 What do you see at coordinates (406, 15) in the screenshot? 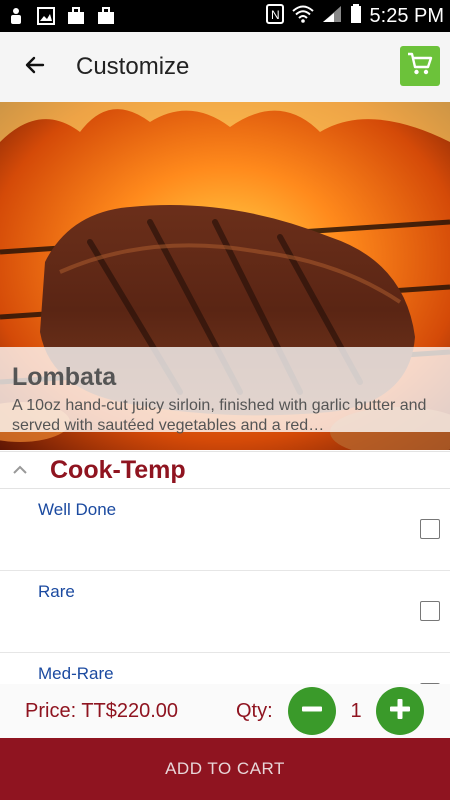
I see `status-time: 5:25 PM` at bounding box center [406, 15].